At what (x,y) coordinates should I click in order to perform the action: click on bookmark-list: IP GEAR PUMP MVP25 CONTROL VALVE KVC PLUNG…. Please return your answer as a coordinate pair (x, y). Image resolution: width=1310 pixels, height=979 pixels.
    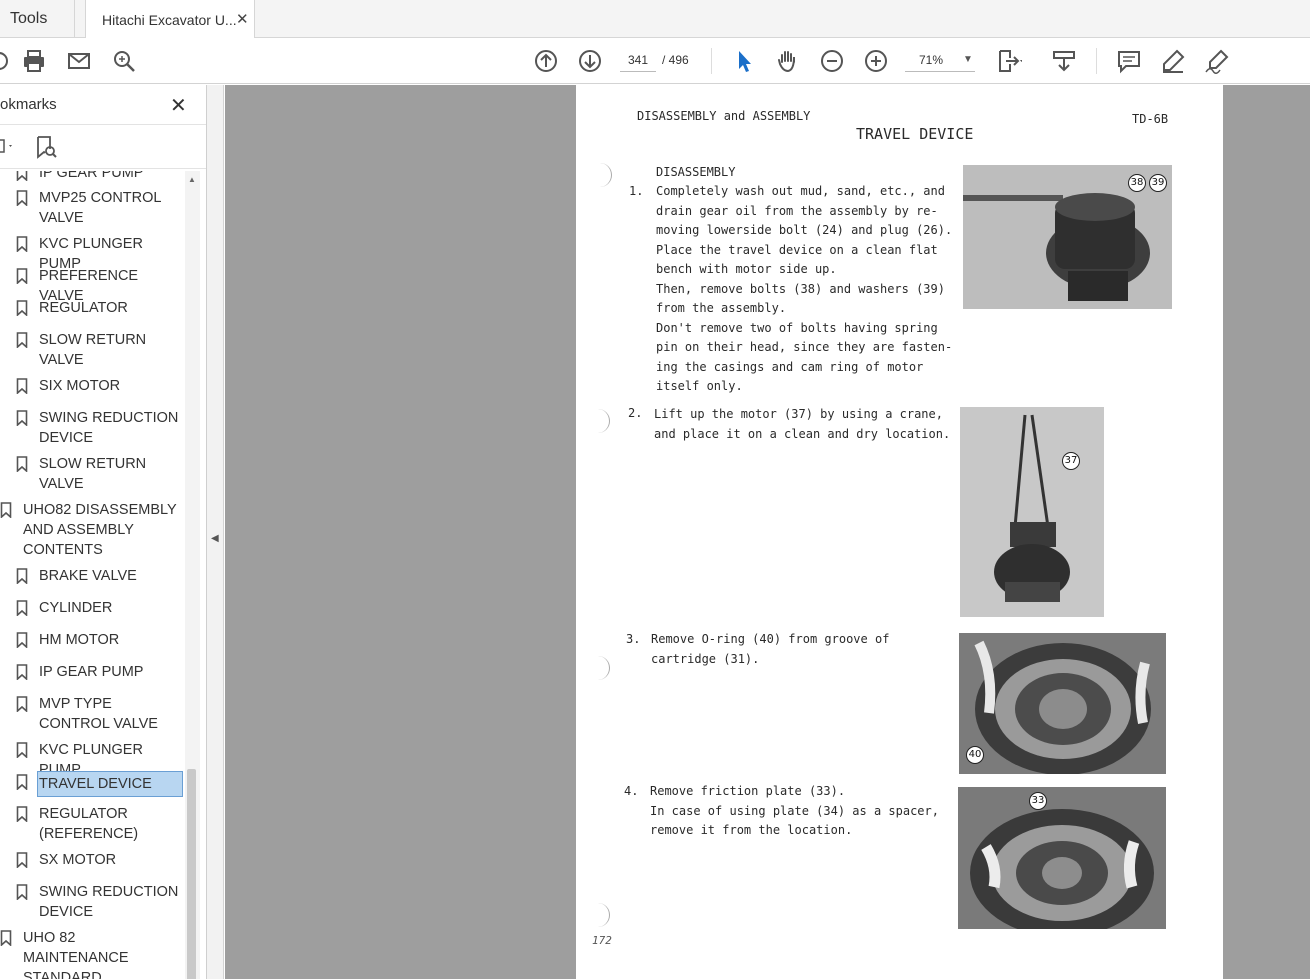
    Looking at the image, I should click on (92, 575).